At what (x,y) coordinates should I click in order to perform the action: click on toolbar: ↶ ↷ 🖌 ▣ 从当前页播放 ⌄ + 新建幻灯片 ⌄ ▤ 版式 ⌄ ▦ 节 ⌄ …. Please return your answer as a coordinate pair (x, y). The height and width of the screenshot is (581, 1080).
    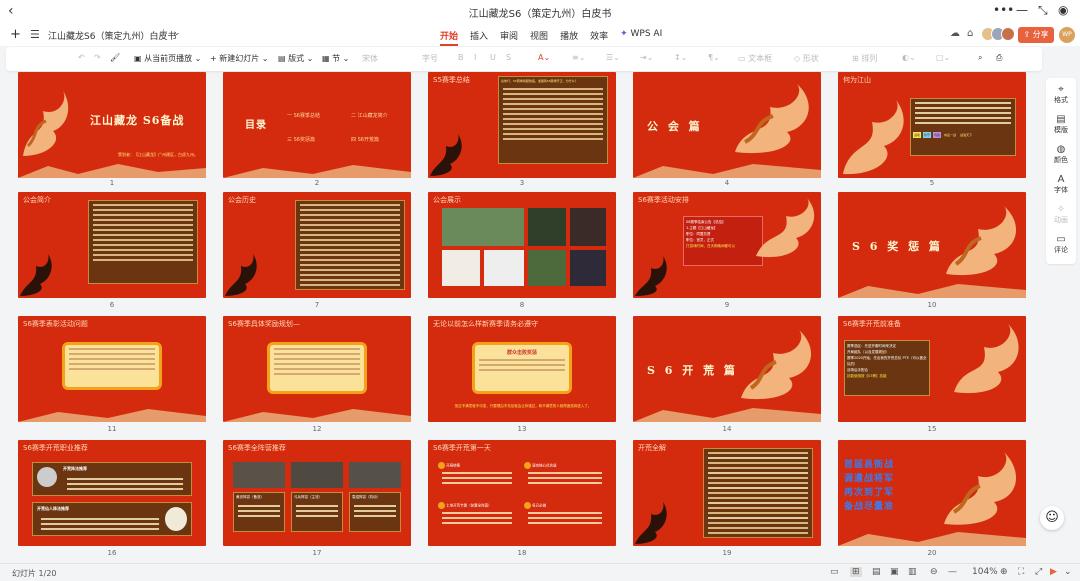
    Looking at the image, I should click on (524, 59).